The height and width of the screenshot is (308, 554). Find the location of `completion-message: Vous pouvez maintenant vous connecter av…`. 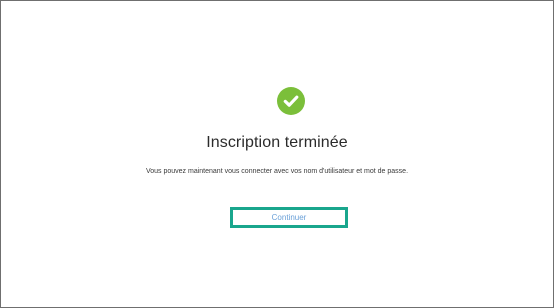

completion-message: Vous pouvez maintenant vous connecter av… is located at coordinates (277, 171).